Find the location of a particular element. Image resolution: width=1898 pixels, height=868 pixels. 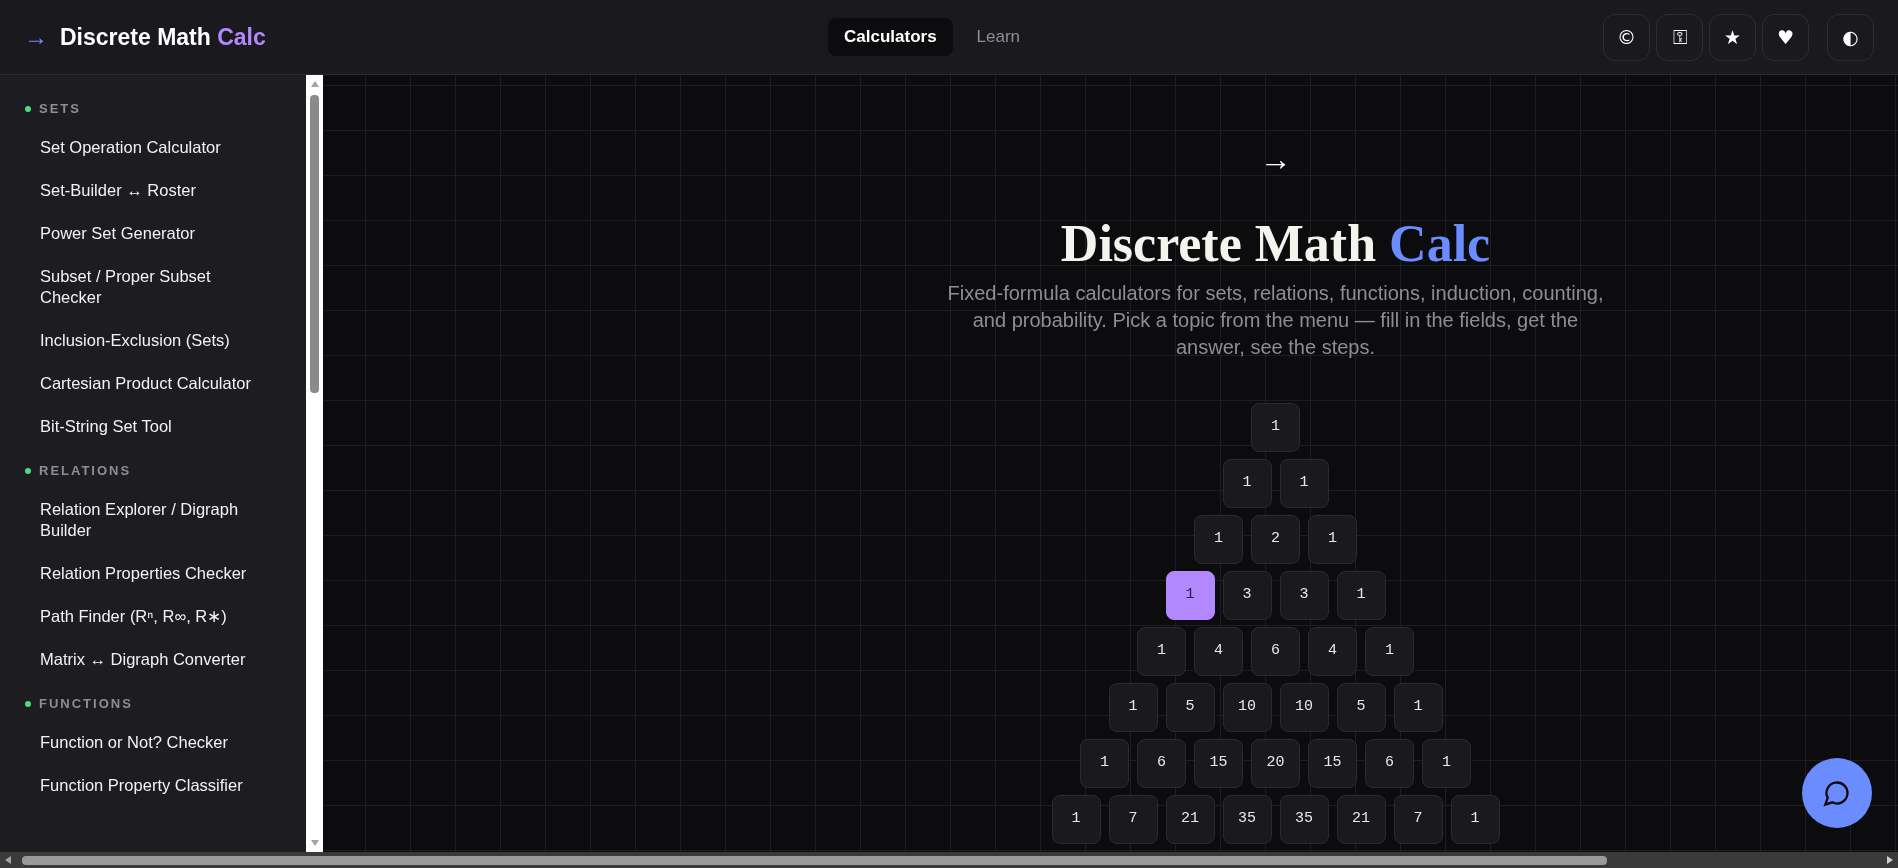

horizontal-scrollbar is located at coordinates (949, 860).